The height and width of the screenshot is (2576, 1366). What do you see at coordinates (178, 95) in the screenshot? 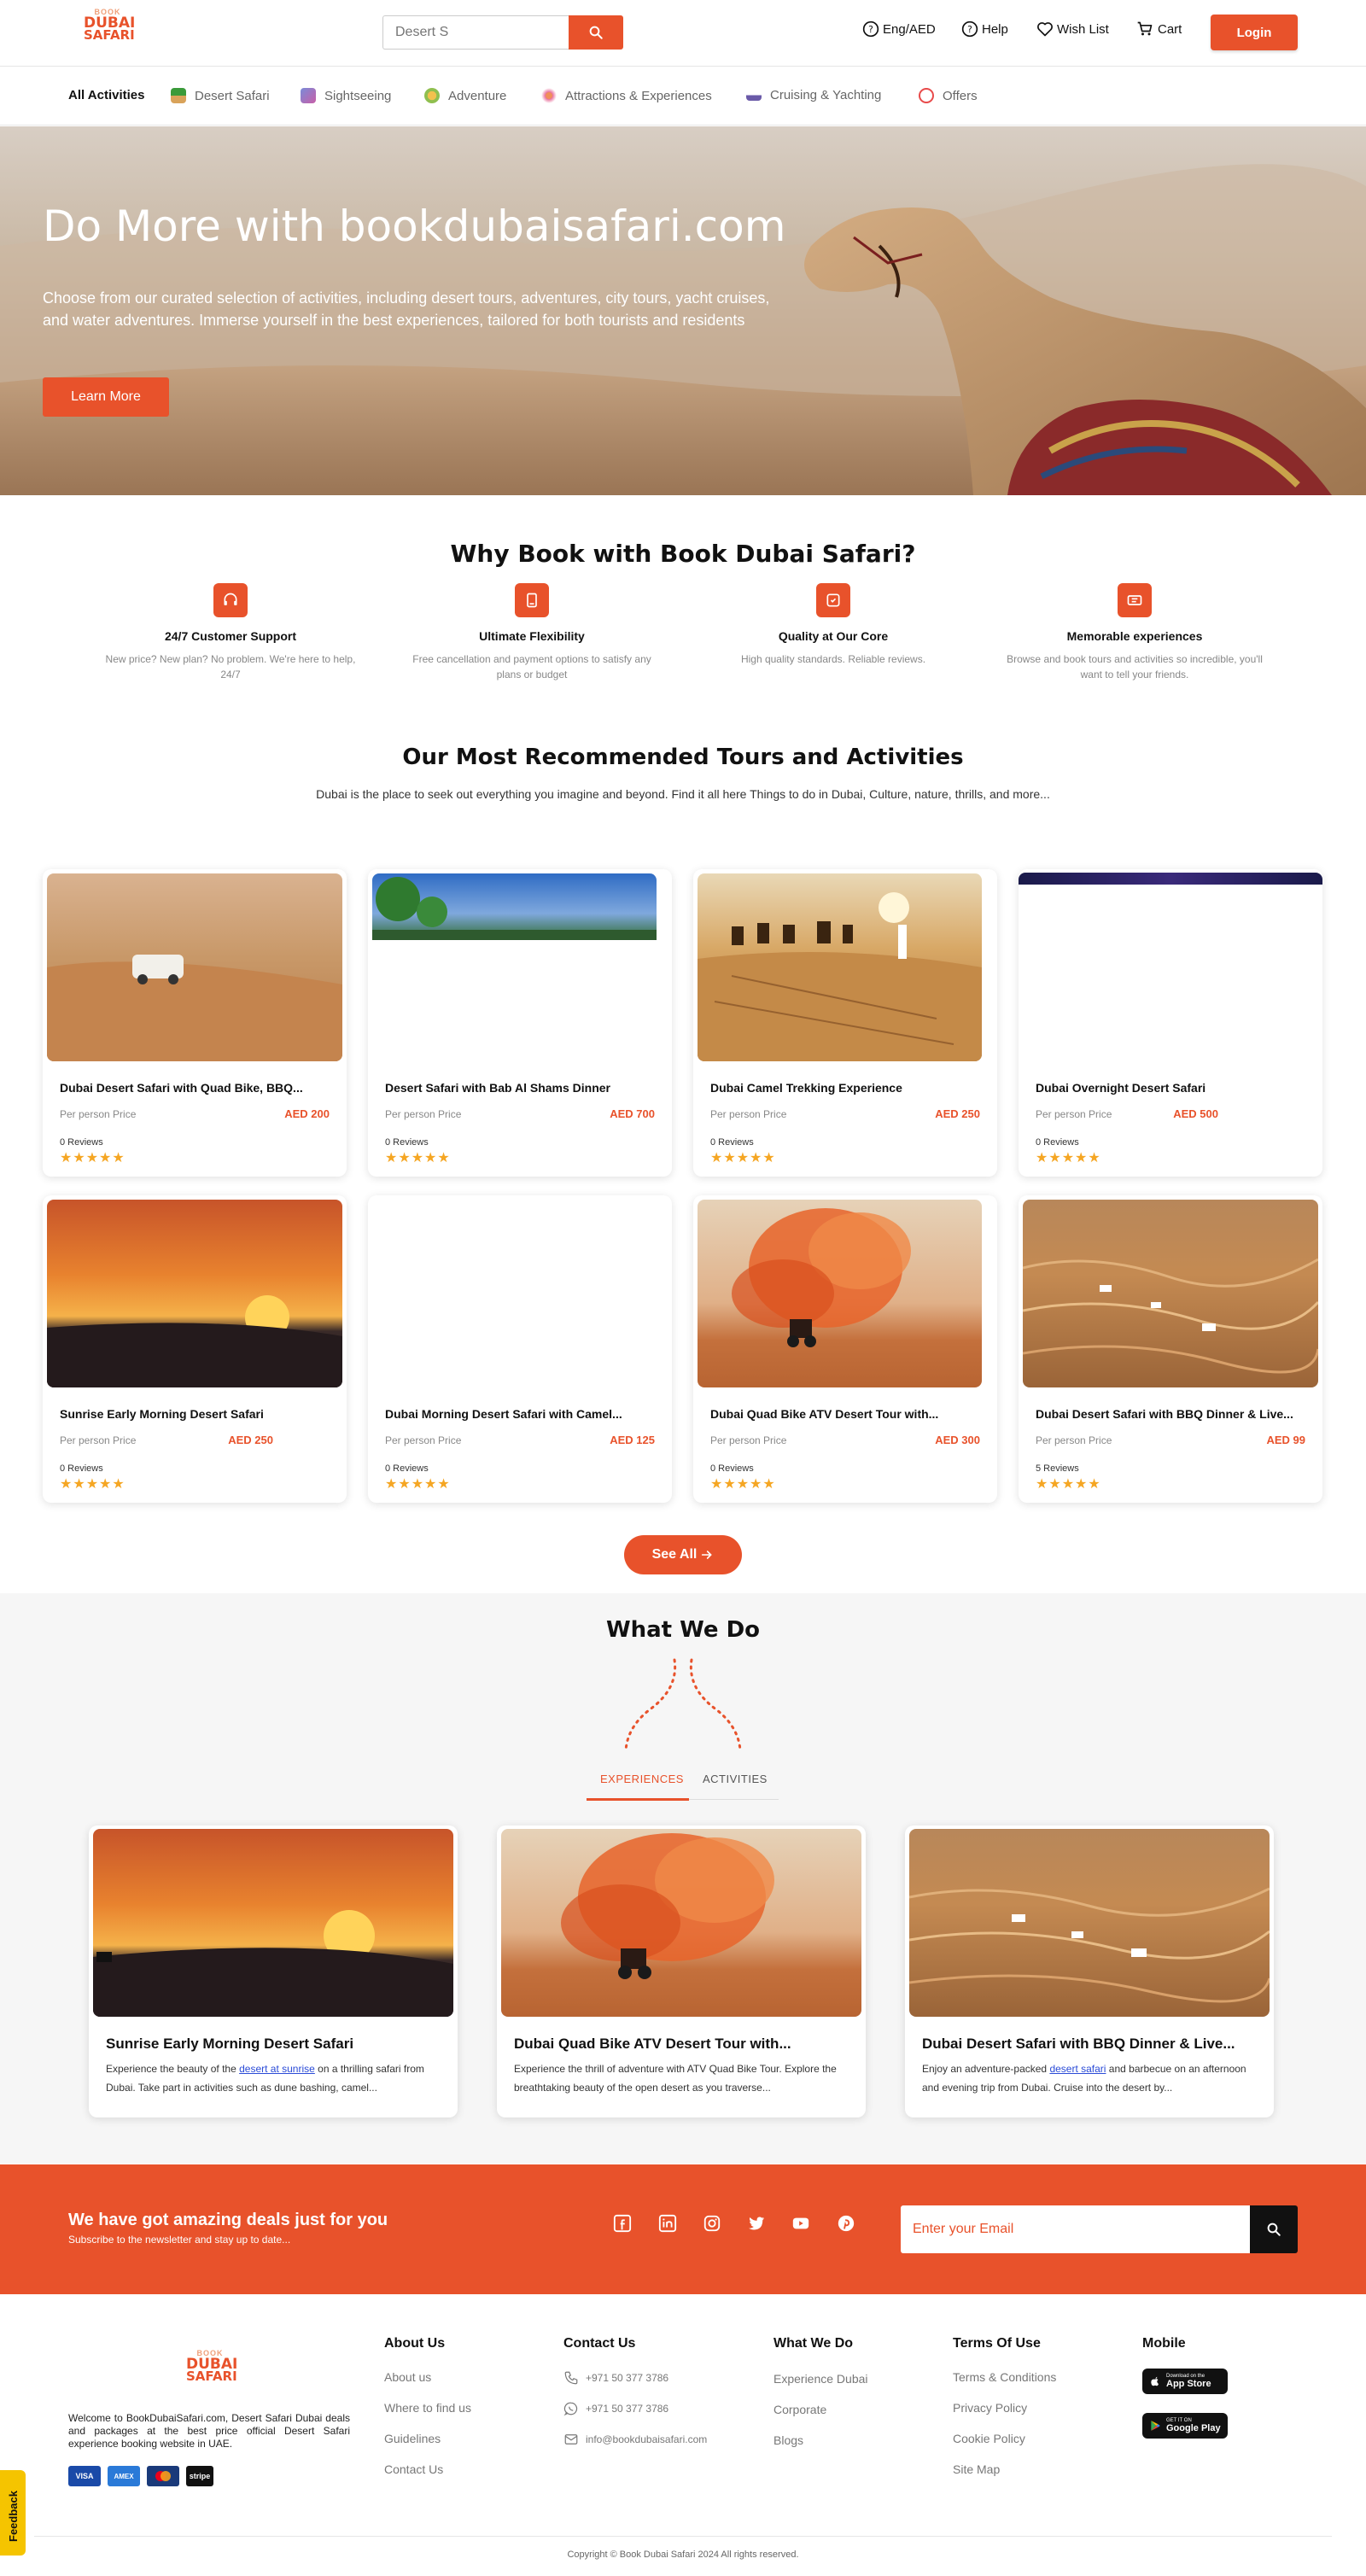
I see `palm-tree-icon` at bounding box center [178, 95].